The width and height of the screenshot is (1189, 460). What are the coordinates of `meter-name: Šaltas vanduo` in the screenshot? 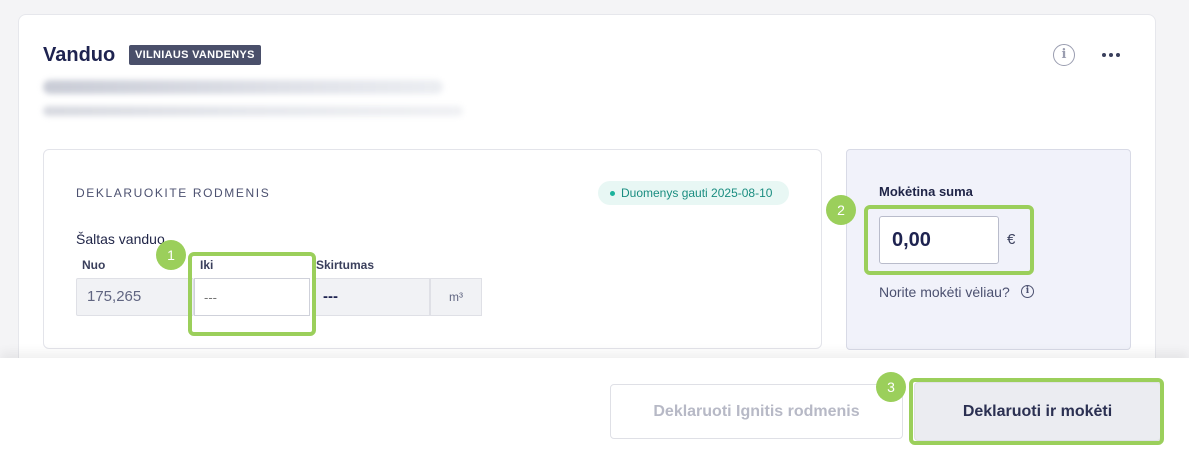 It's located at (120, 239).